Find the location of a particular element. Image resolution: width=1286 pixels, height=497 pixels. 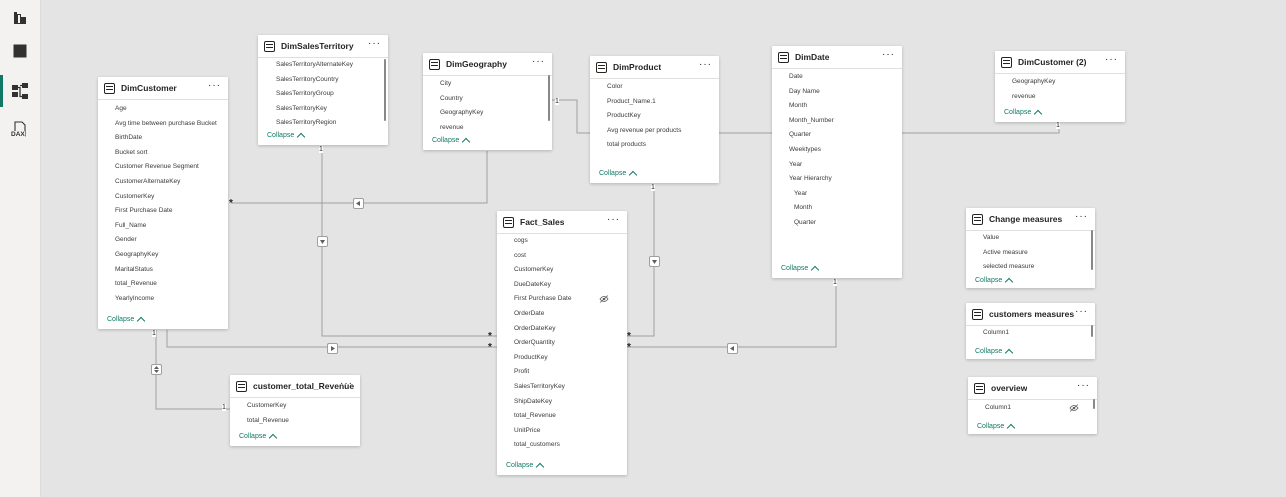

hierarchy-level: Quarter is located at coordinates (845, 223).